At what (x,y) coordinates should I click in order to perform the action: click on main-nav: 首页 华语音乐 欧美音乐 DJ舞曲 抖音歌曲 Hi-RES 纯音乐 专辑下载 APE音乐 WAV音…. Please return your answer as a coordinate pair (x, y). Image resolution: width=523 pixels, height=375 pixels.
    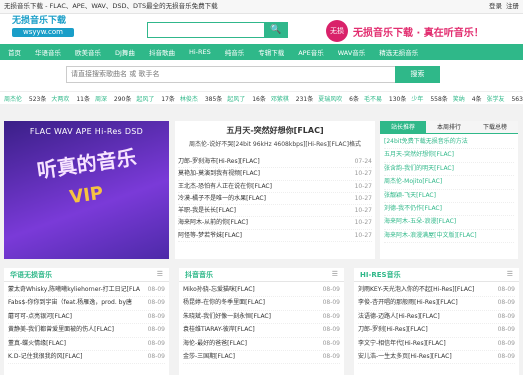
    Looking at the image, I should click on (261, 52).